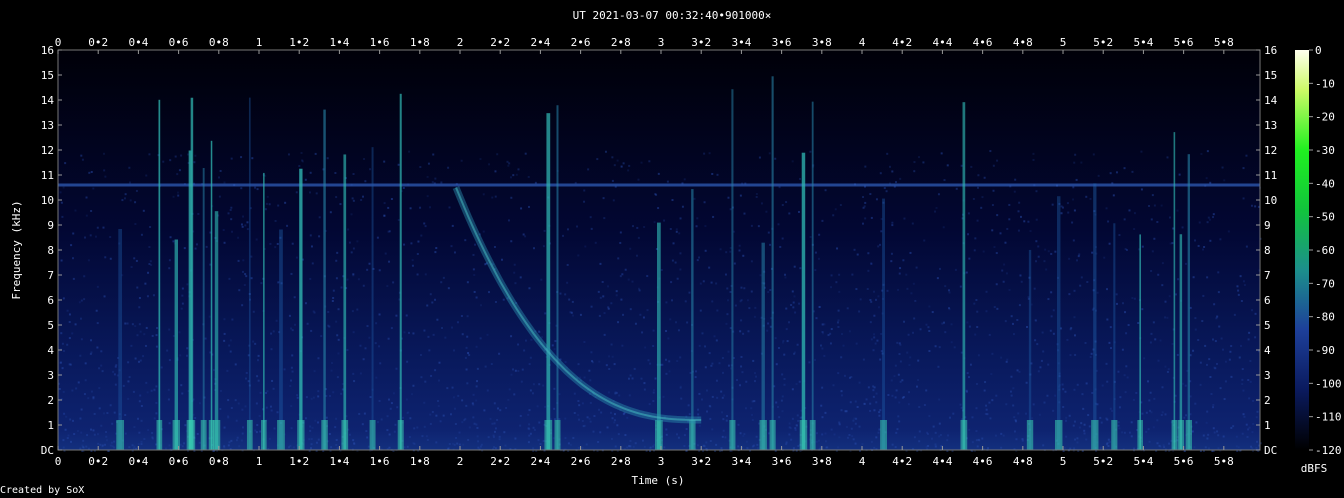 This screenshot has height=498, width=1344. What do you see at coordinates (339, 42) in the screenshot?
I see `x-tick-label-top: 1•4` at bounding box center [339, 42].